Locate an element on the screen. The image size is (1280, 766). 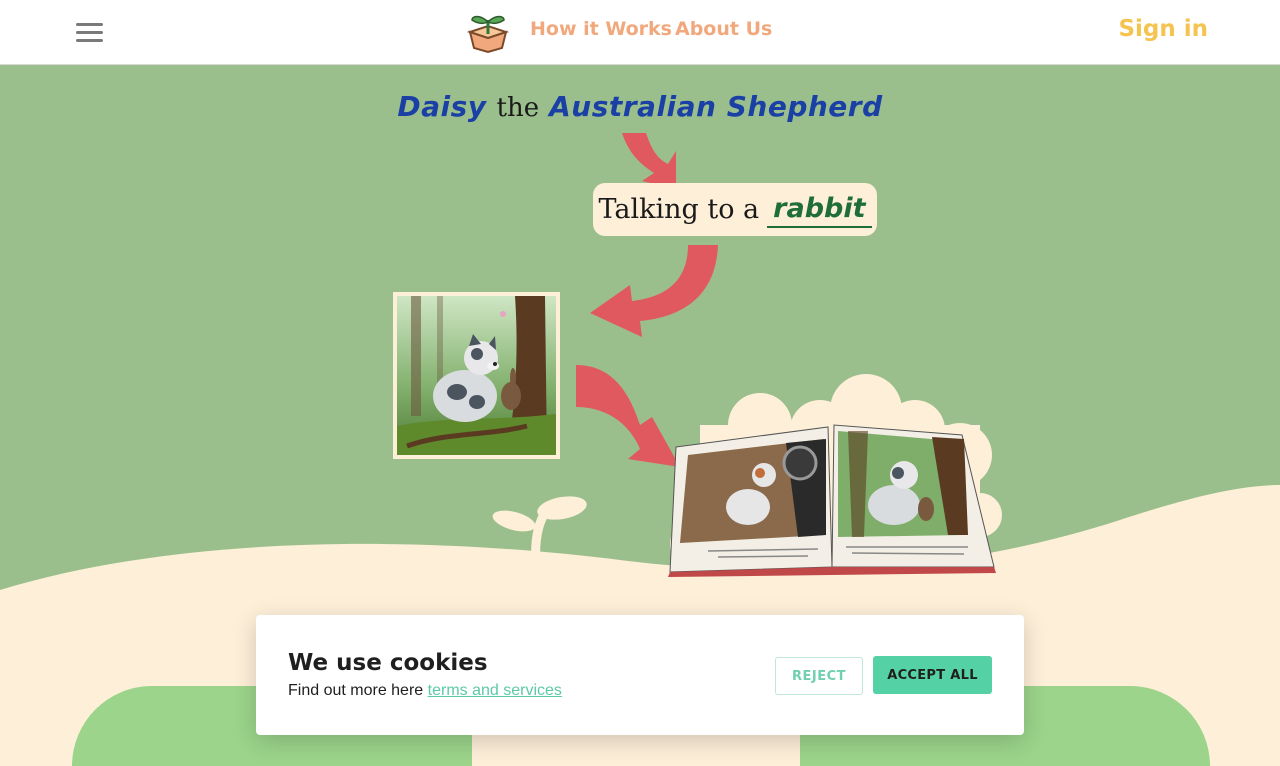
activity-animal: rabbit is located at coordinates (819, 210).